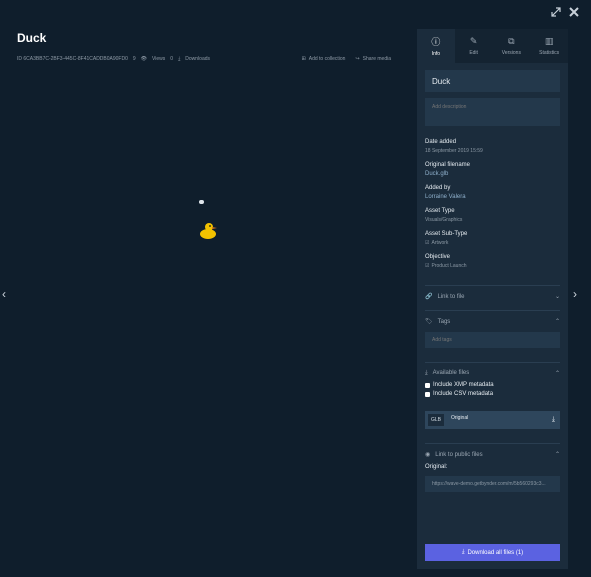 This screenshot has height=577, width=591. Describe the element at coordinates (492, 266) in the screenshot. I see `objective-option: ☑ Product Launch` at that location.